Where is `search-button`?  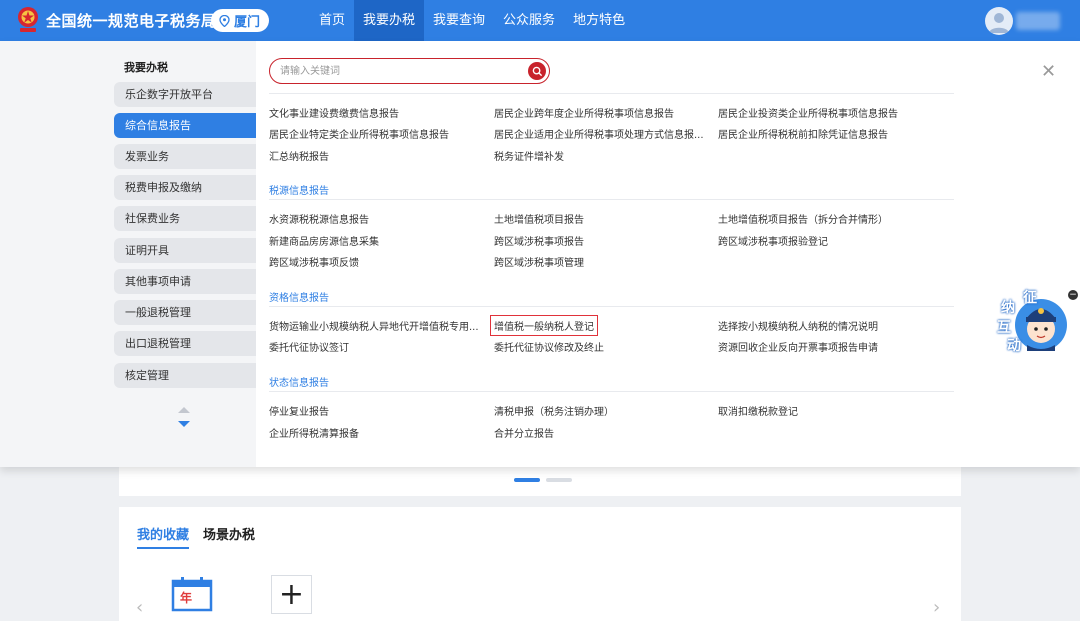 search-button is located at coordinates (537, 71).